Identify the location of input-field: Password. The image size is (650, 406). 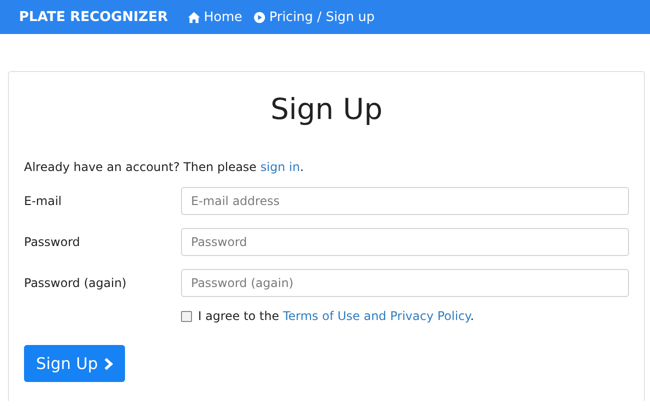
(405, 242).